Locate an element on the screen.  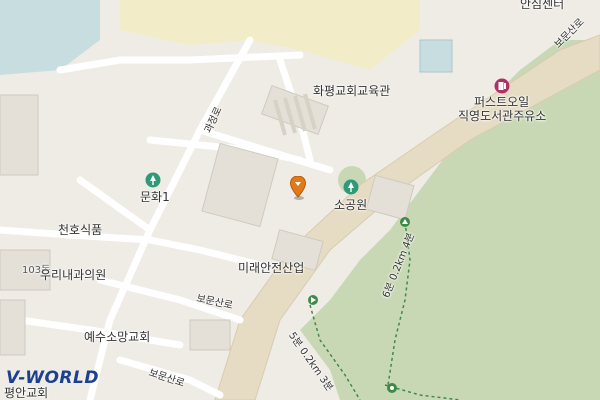
place-label: 문화1 is located at coordinates (155, 197).